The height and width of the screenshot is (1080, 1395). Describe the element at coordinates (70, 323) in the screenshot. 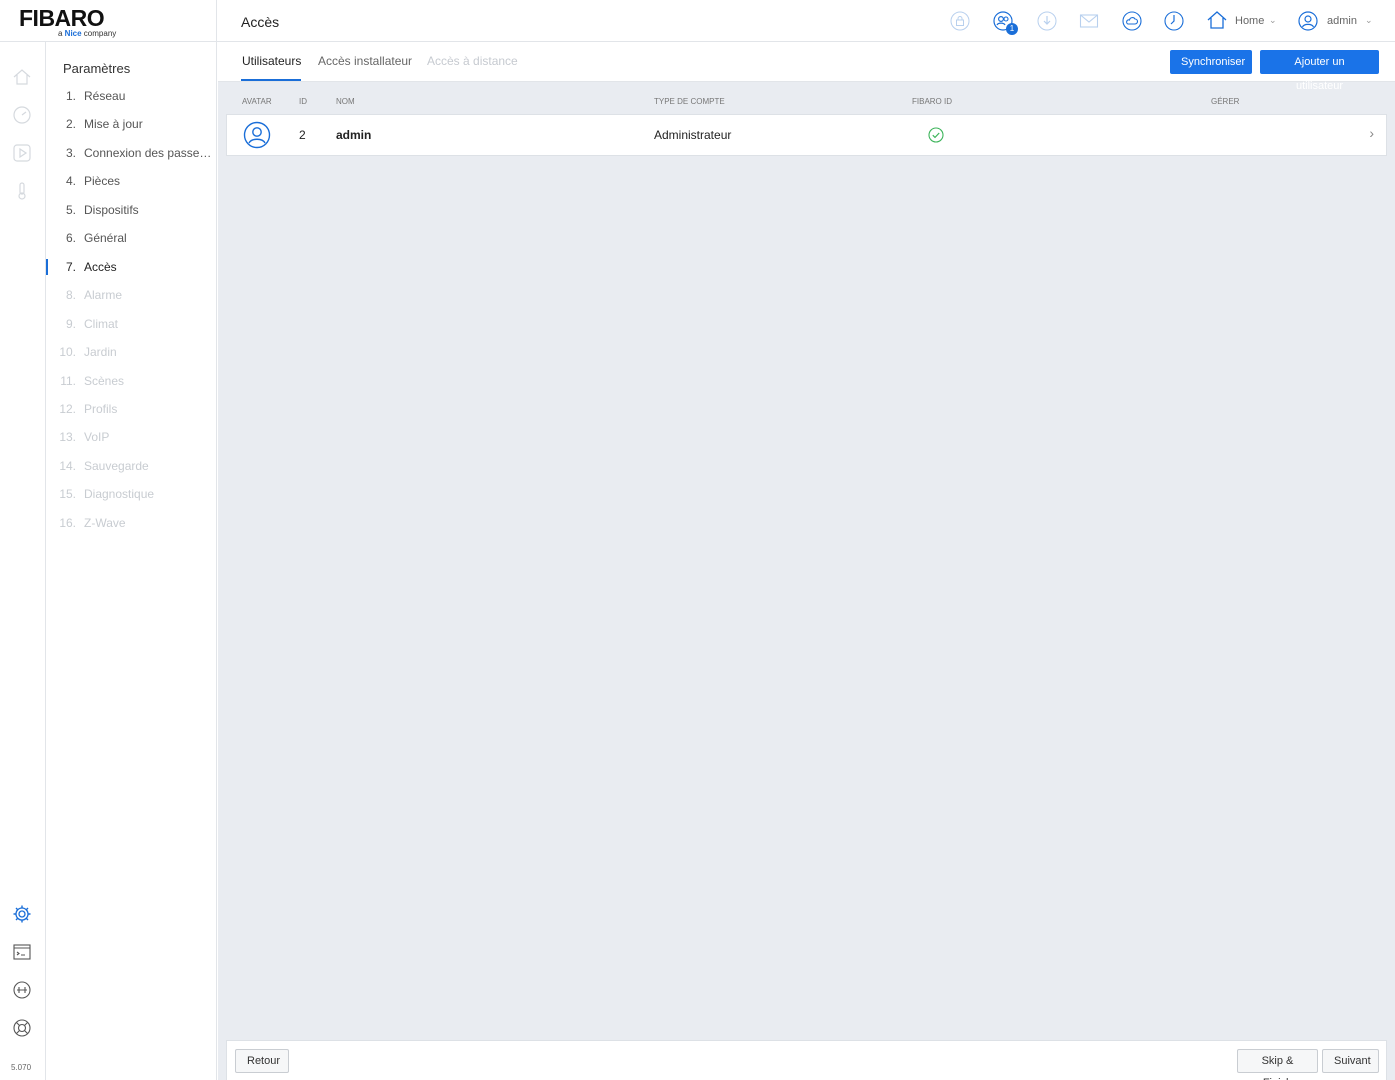

I see `settings-nav-item-number: 9.` at that location.